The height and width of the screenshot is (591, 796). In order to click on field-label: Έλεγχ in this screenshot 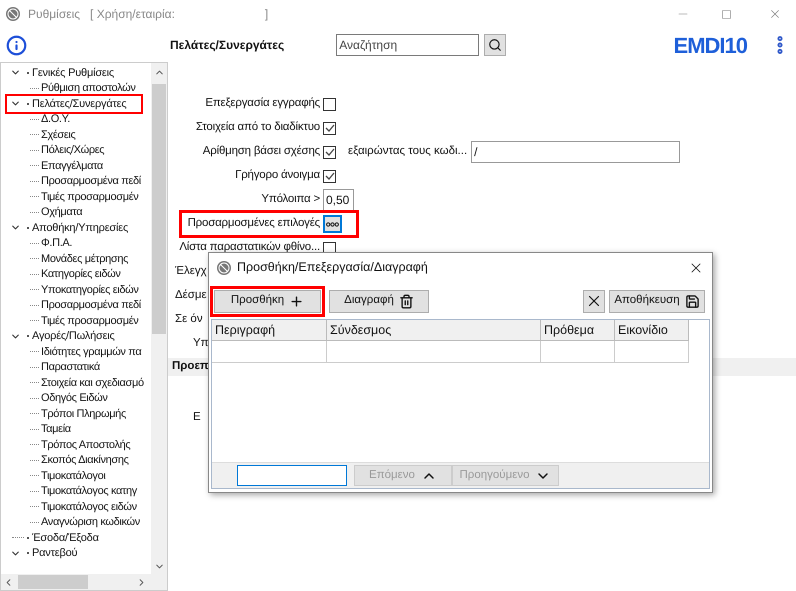, I will do `click(191, 272)`.